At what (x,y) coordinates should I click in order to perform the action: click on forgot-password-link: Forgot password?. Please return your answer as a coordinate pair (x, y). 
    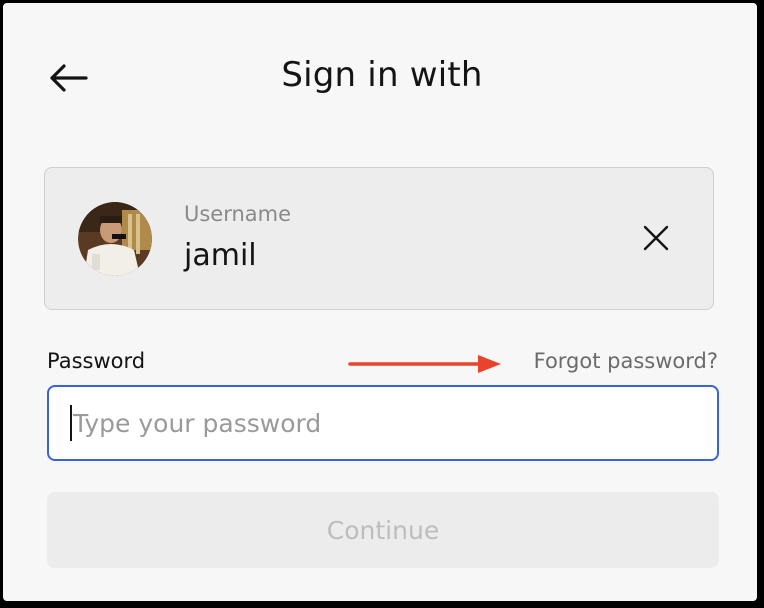
    Looking at the image, I should click on (626, 361).